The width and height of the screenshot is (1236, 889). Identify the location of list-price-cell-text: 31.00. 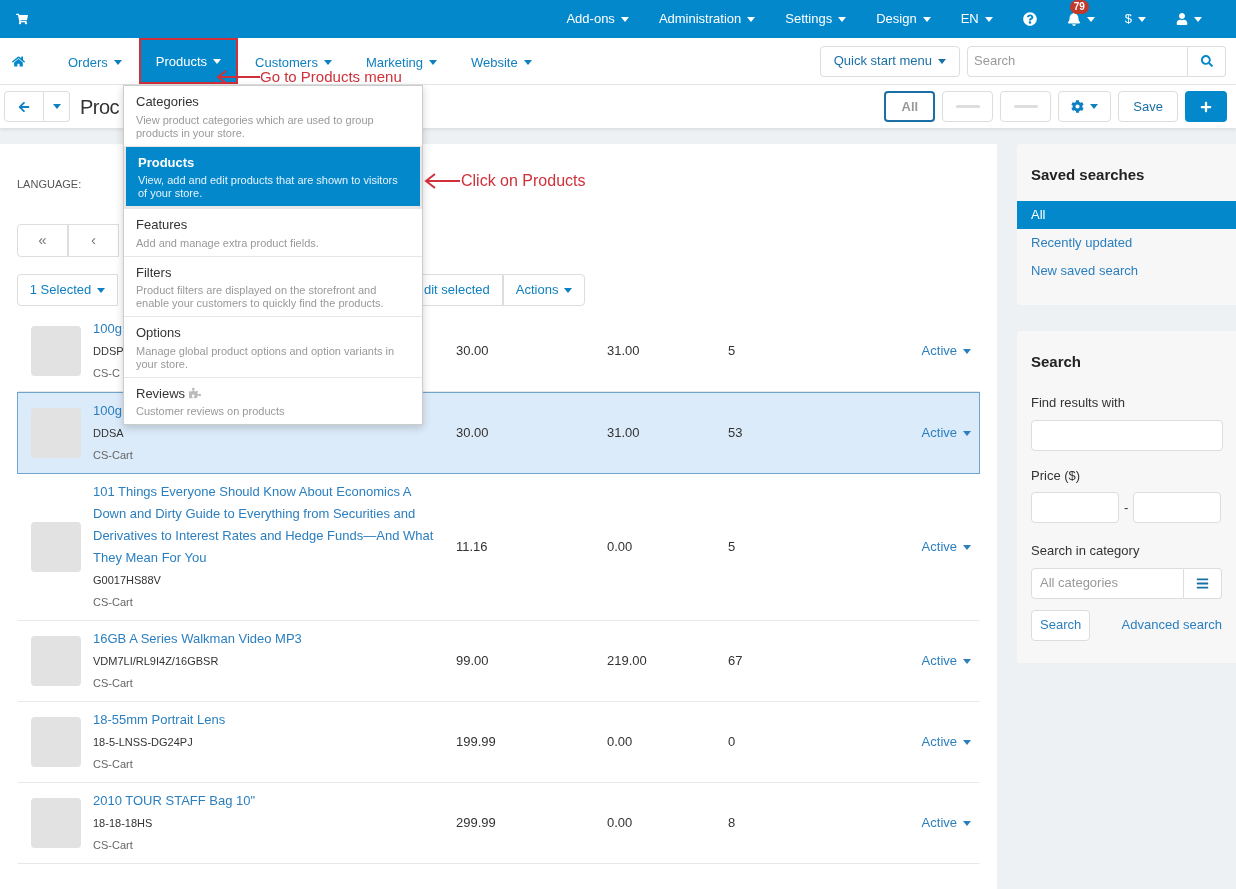
(623, 351).